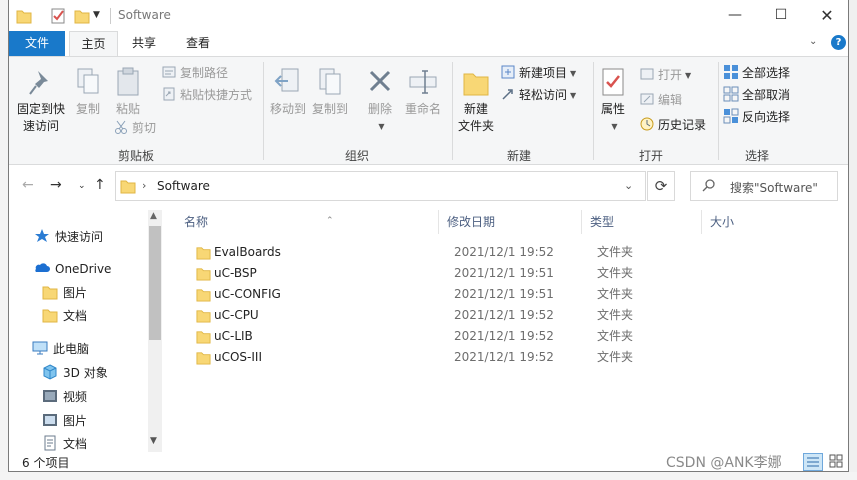  What do you see at coordinates (71, 269) in the screenshot?
I see `nav-item-onedrive: OneDrive` at bounding box center [71, 269].